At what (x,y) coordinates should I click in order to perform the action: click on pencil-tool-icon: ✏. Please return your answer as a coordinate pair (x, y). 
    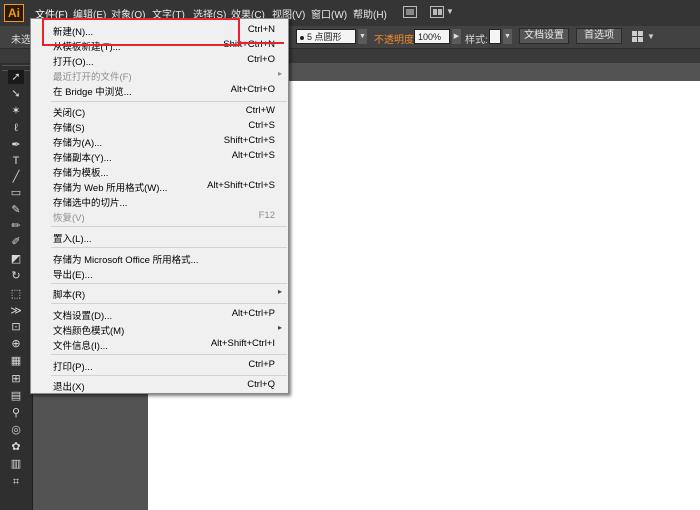
    Looking at the image, I should click on (16, 226).